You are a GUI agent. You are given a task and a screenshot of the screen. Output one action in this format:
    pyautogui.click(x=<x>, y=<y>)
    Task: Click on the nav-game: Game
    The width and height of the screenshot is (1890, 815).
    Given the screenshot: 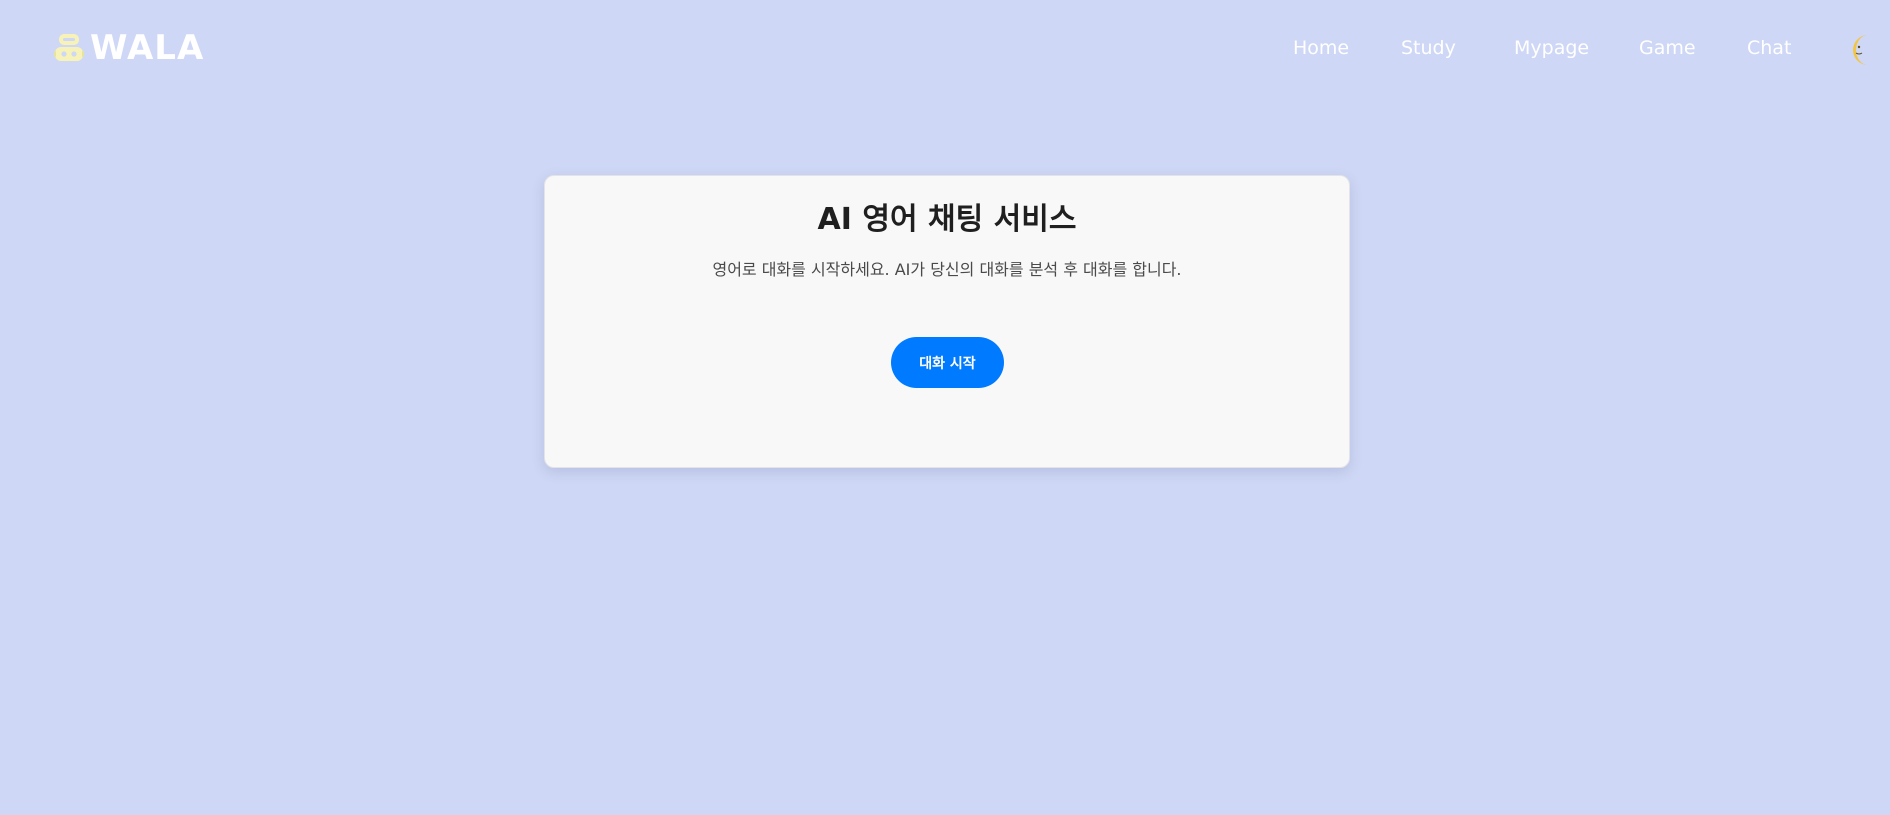 What is the action you would take?
    pyautogui.click(x=1667, y=48)
    